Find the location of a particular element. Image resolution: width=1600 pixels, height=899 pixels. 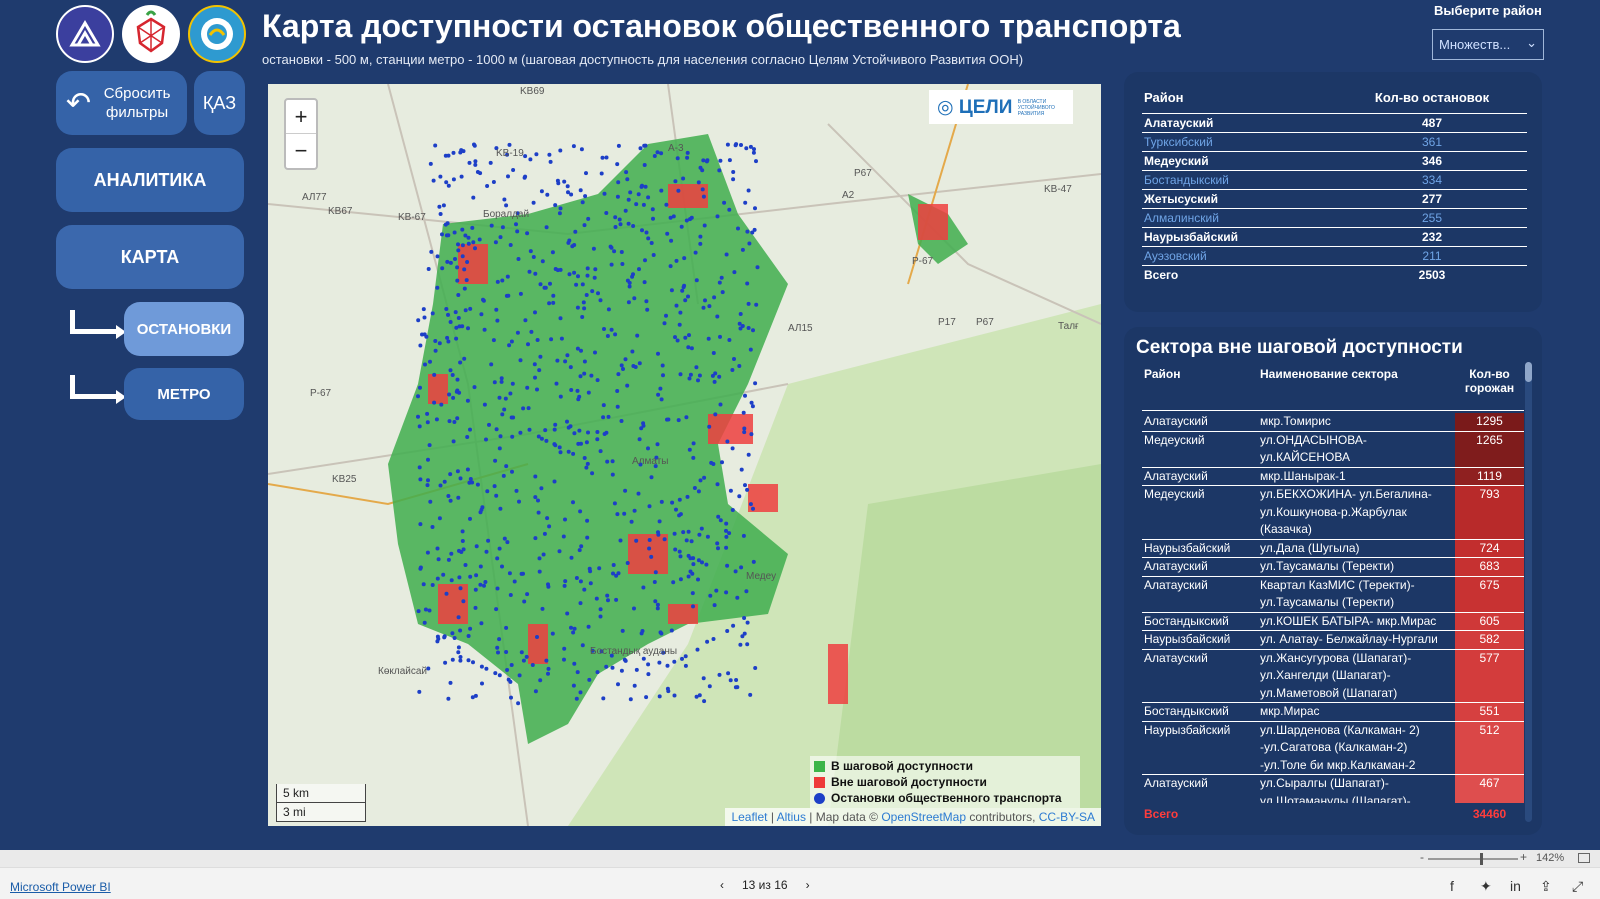

next-page-button: › is located at coordinates (808, 885).